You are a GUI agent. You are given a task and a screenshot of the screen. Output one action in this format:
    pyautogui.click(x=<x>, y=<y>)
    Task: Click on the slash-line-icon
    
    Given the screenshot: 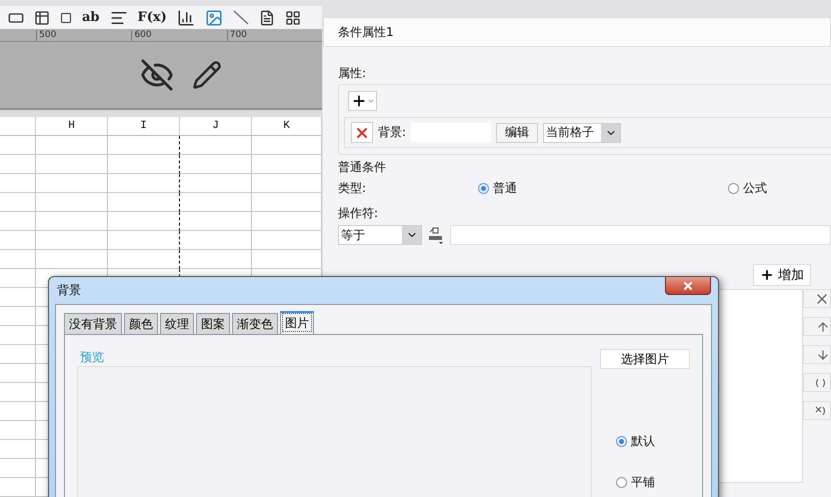 What is the action you would take?
    pyautogui.click(x=240, y=18)
    